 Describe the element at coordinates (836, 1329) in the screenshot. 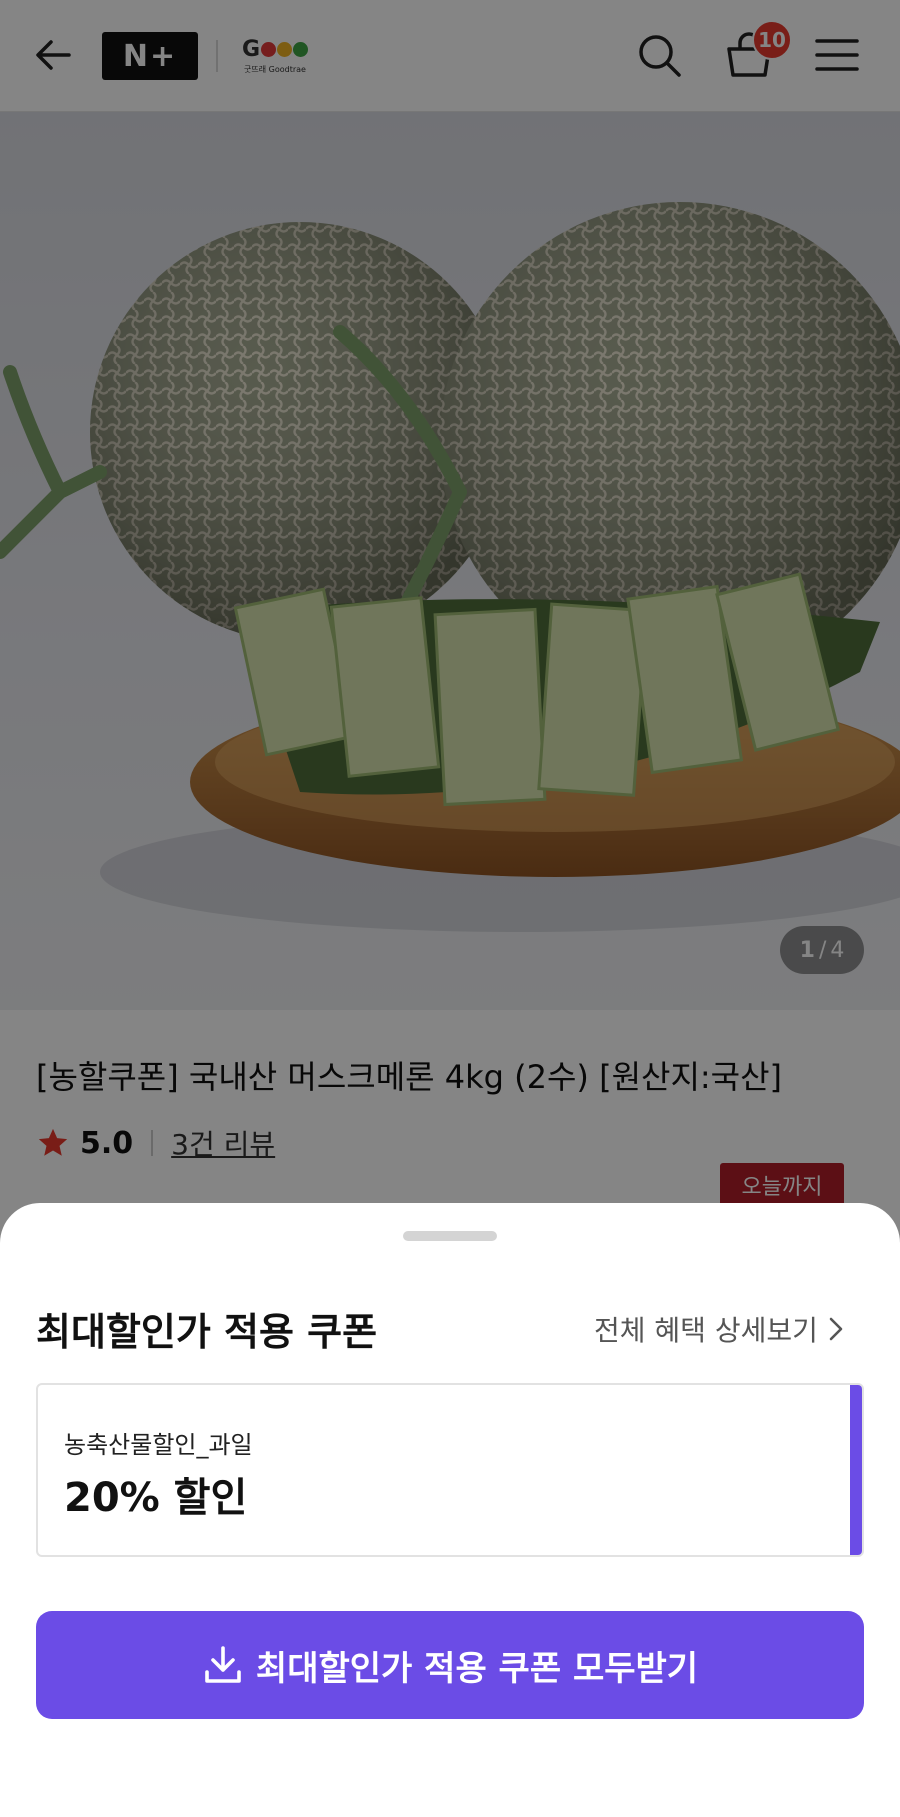

I see `chevron-right-icon` at that location.